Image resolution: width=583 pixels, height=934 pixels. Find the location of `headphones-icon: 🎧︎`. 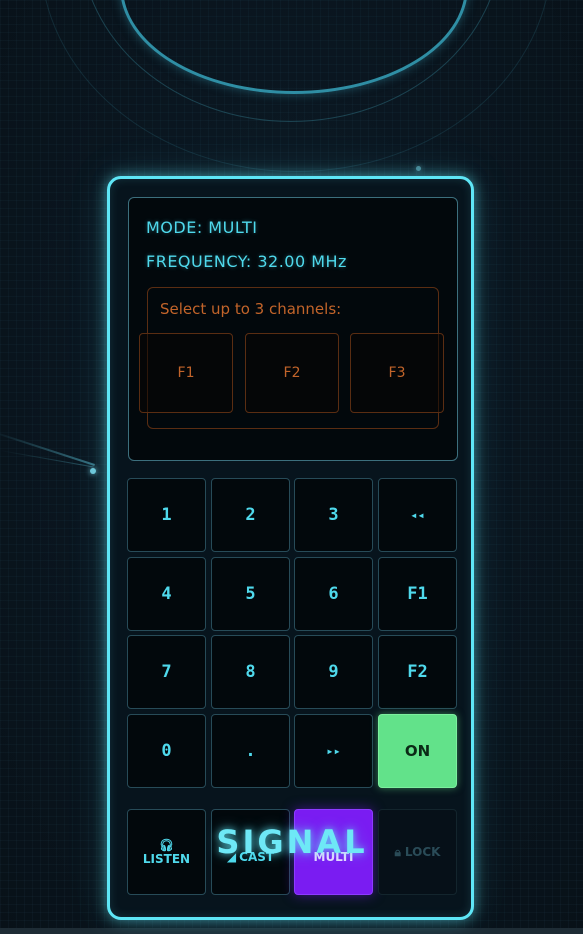

headphones-icon: 🎧︎ is located at coordinates (166, 845).